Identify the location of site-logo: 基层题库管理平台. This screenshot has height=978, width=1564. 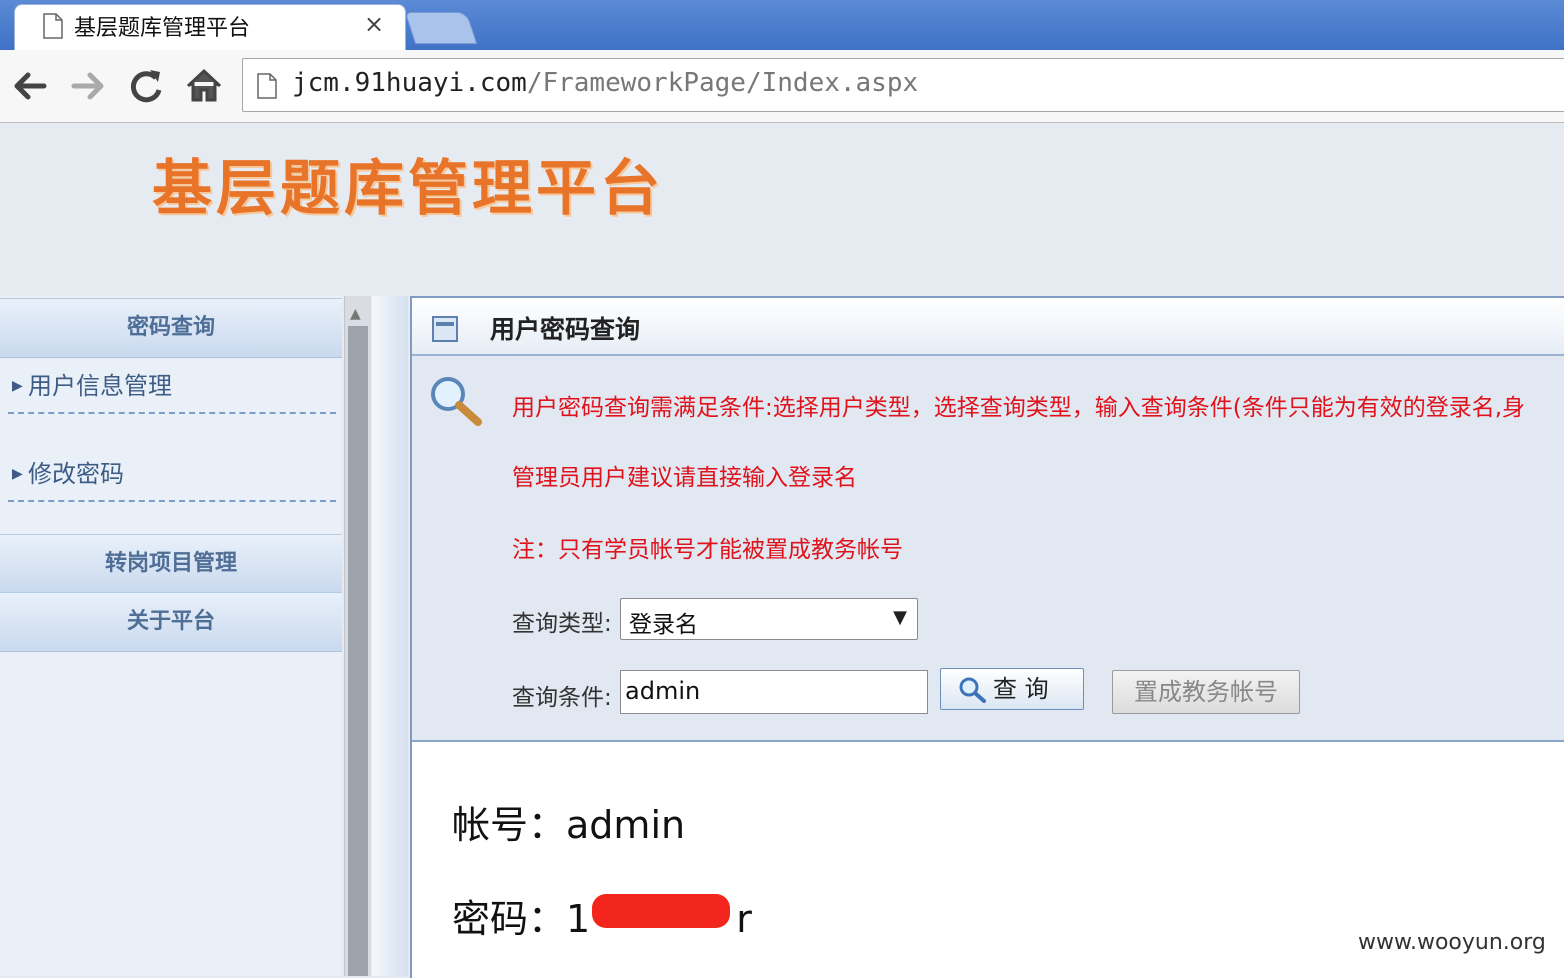
(408, 189).